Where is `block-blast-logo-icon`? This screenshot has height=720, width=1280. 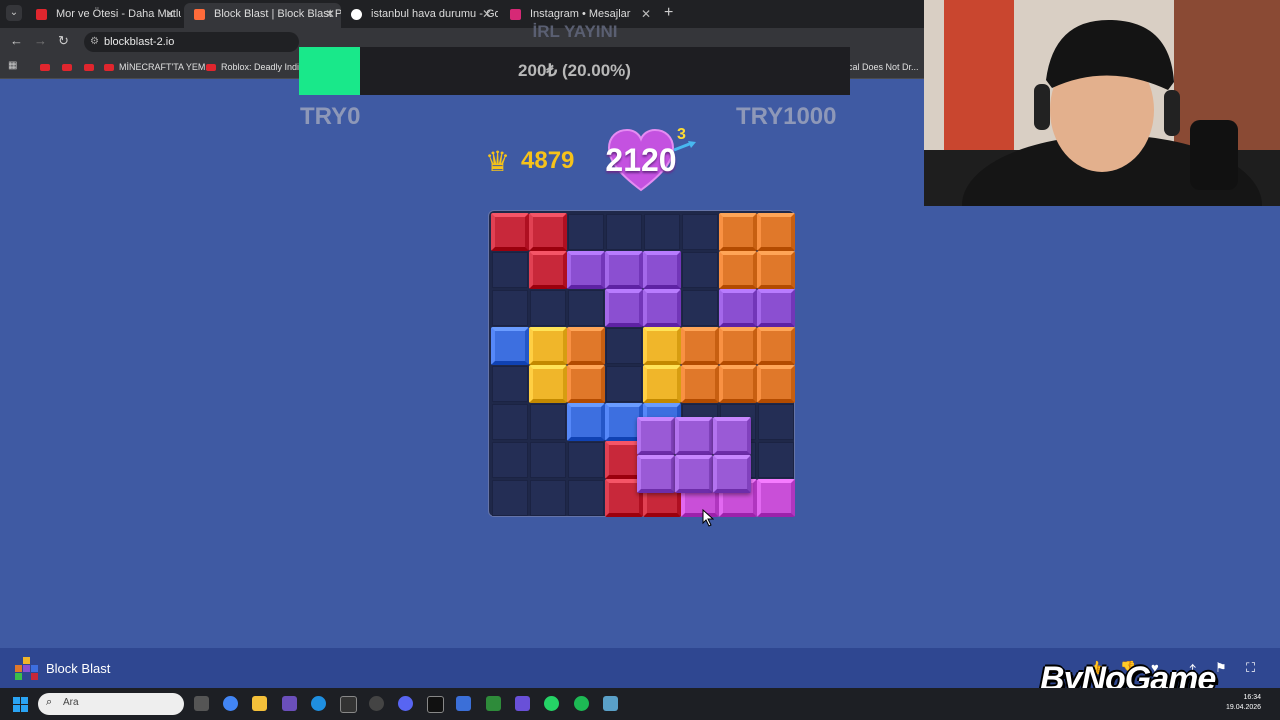
block-blast-logo-icon is located at coordinates (26, 668).